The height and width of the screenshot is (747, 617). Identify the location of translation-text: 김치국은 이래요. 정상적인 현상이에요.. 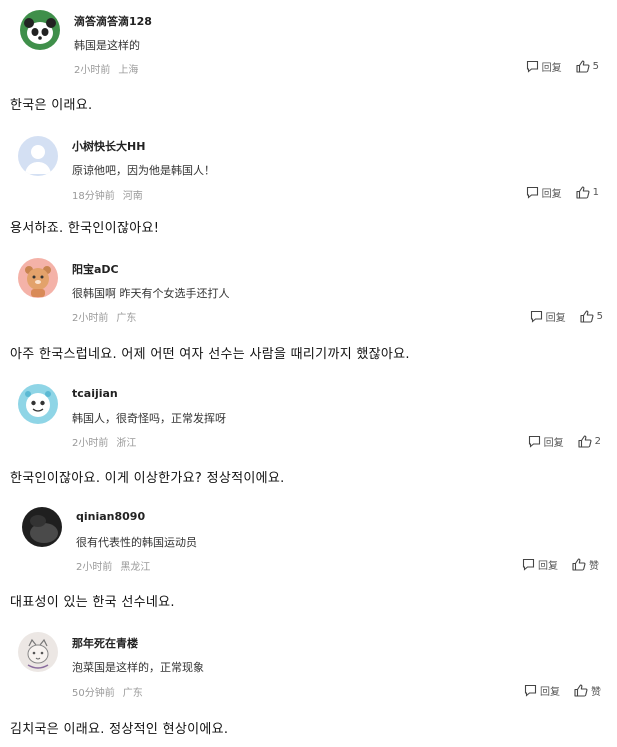
(119, 729).